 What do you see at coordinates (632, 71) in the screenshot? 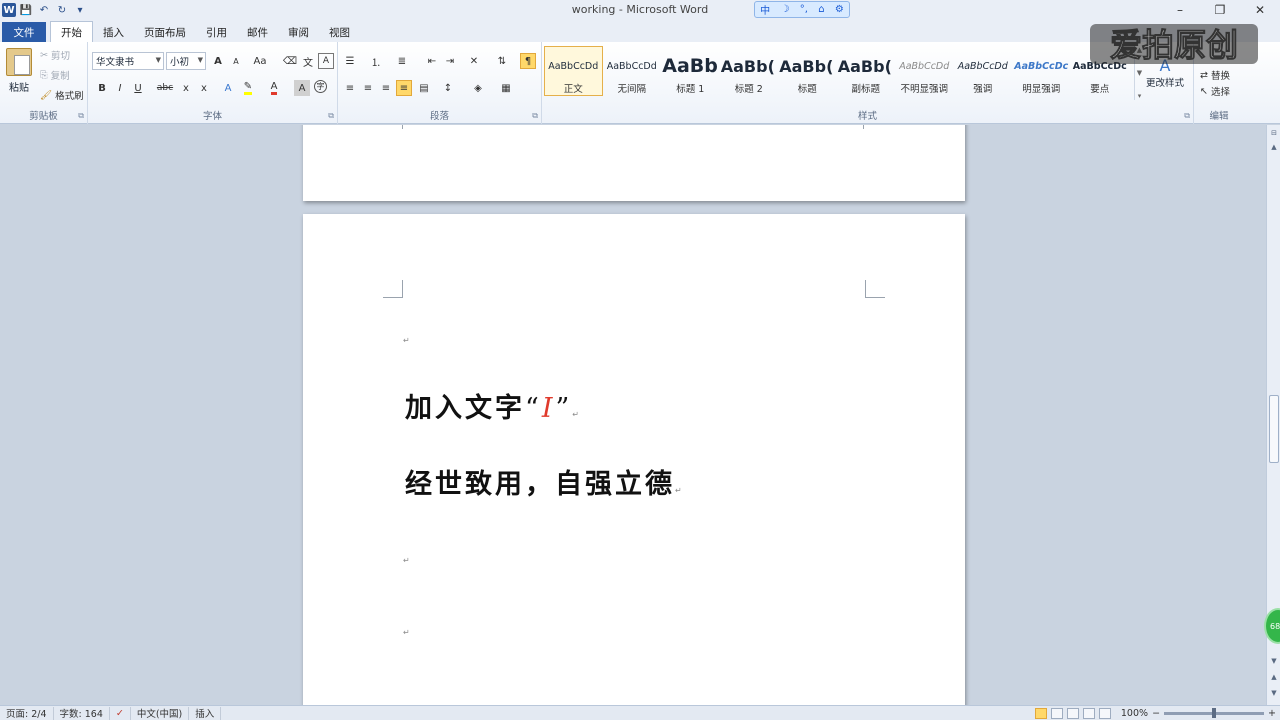
I see `style-no-spacing: AaBbCcDd 无间隔` at bounding box center [632, 71].